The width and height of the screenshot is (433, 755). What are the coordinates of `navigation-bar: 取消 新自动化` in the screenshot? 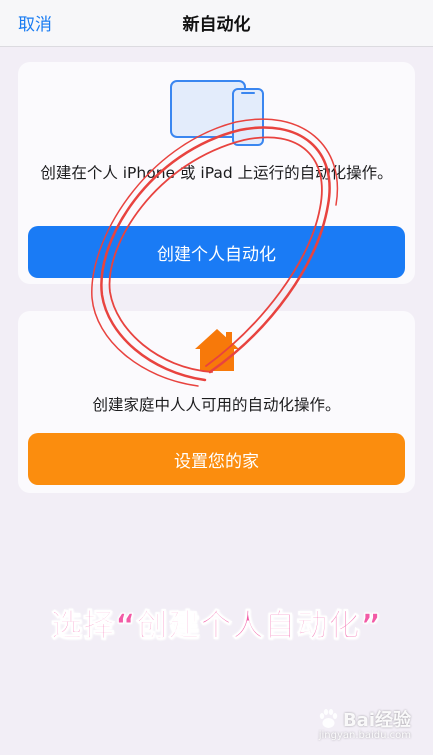 It's located at (216, 23).